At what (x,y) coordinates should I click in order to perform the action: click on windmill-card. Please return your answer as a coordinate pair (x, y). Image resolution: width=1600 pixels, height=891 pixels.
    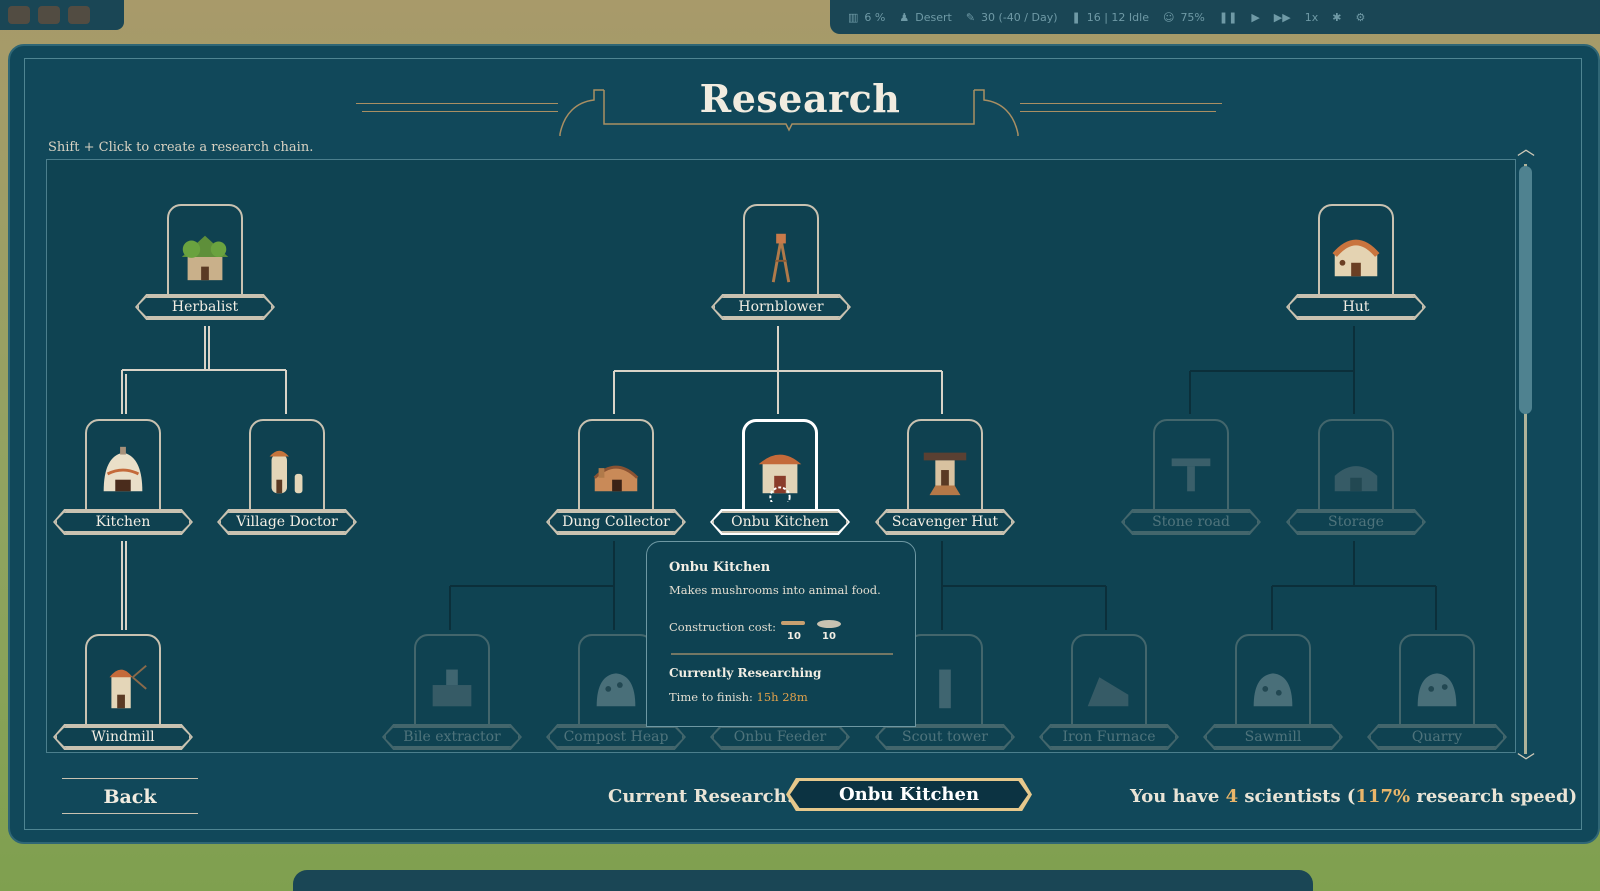
    Looking at the image, I should click on (123, 686).